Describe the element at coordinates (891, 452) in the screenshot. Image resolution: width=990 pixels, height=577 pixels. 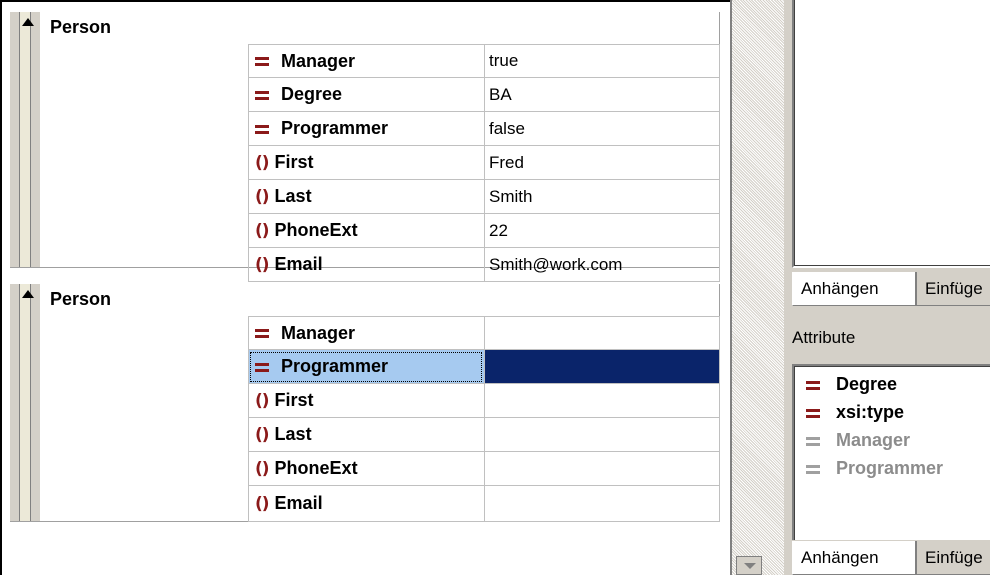
I see `attributes-list: Degree xsi:type Manager Programmer` at that location.